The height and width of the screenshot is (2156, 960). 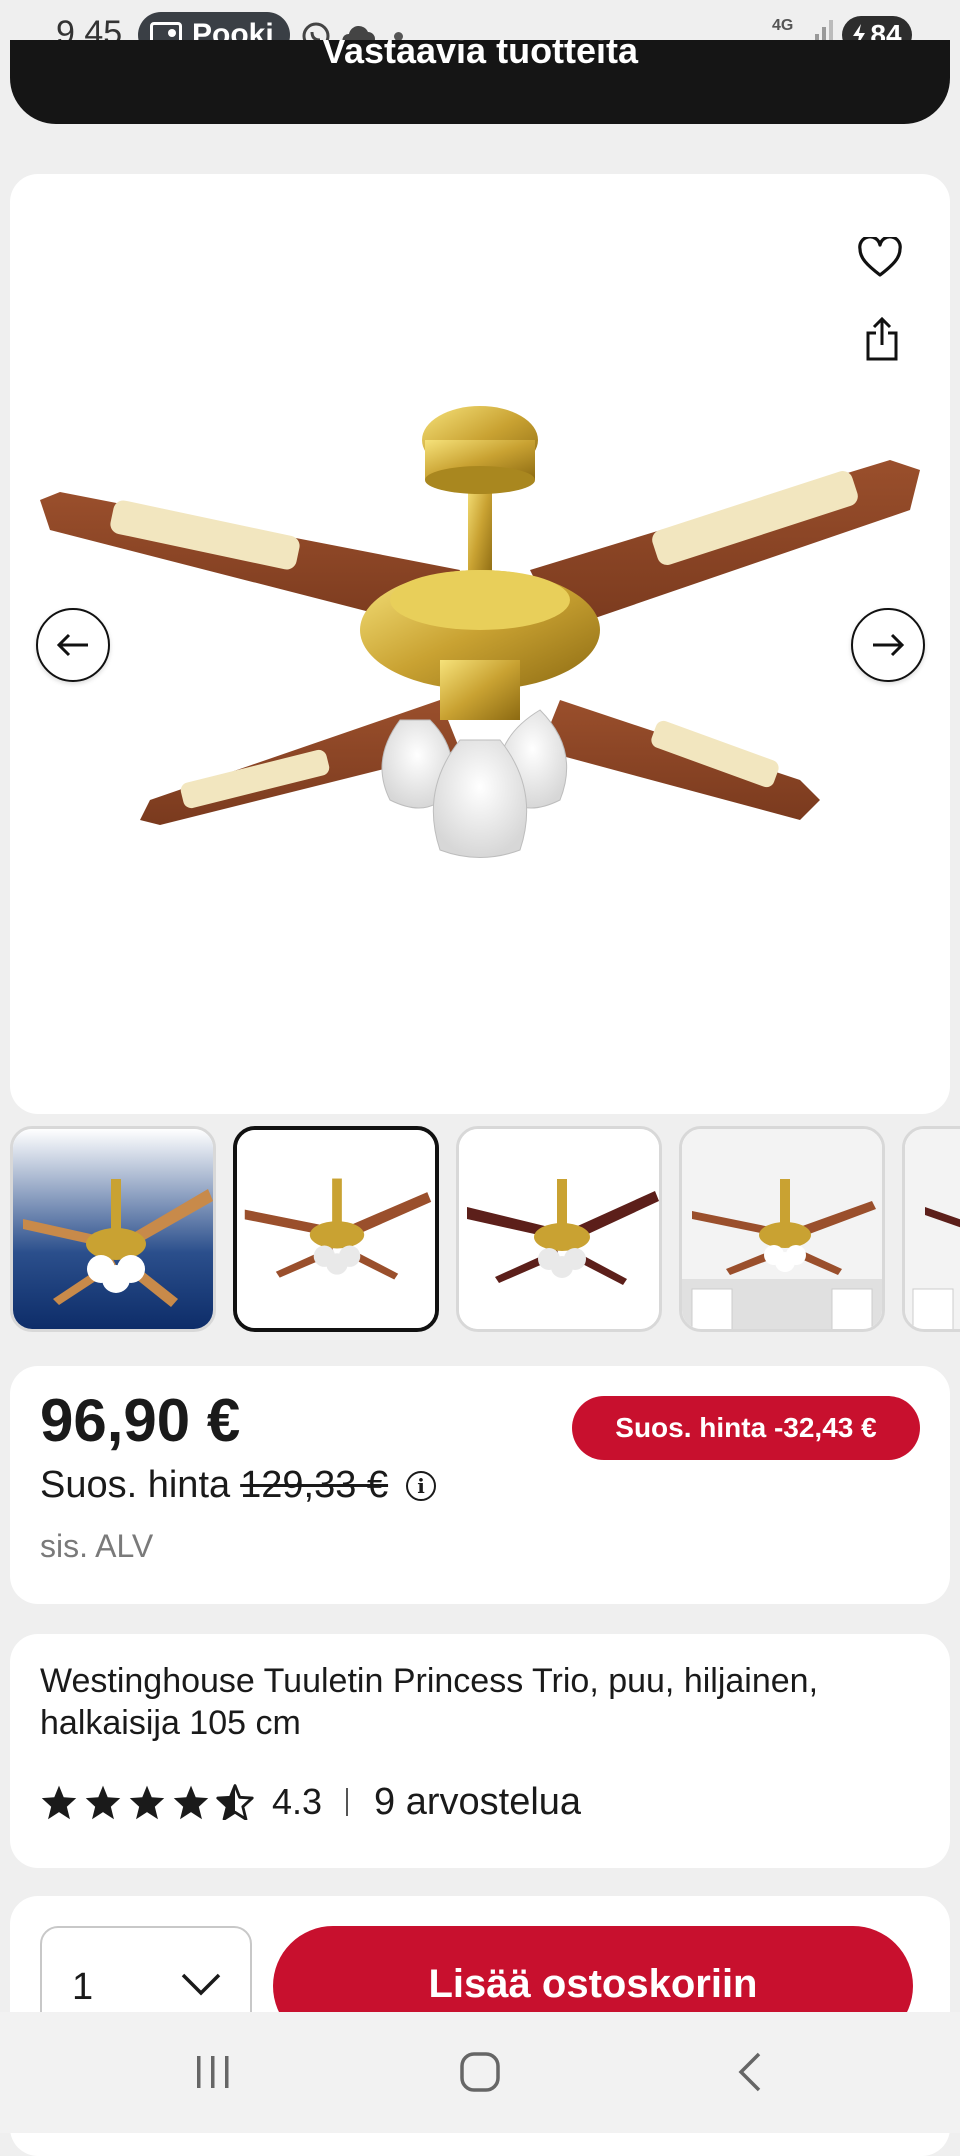 I want to click on recommended-price-row: Suos. hinta 129,33 € i, so click(x=238, y=1485).